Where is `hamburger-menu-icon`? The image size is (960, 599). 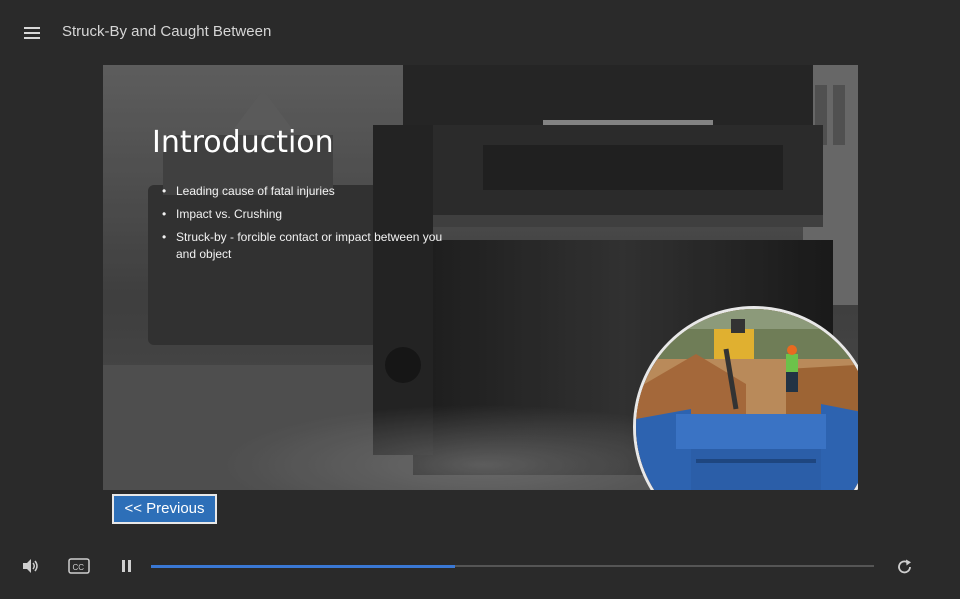
hamburger-menu-icon is located at coordinates (33, 33).